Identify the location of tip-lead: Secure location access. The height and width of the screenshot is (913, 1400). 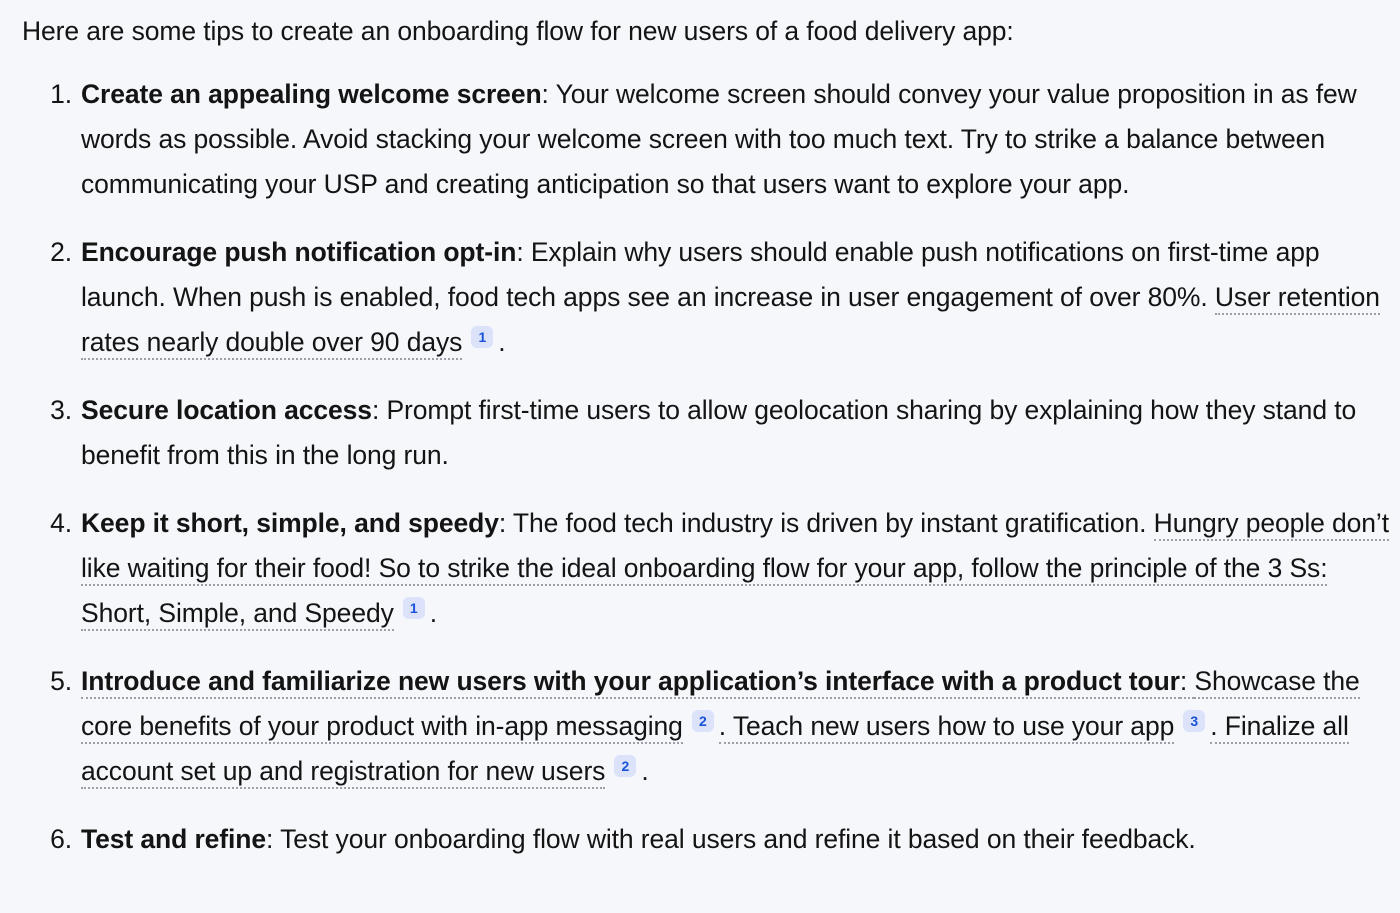
(226, 410).